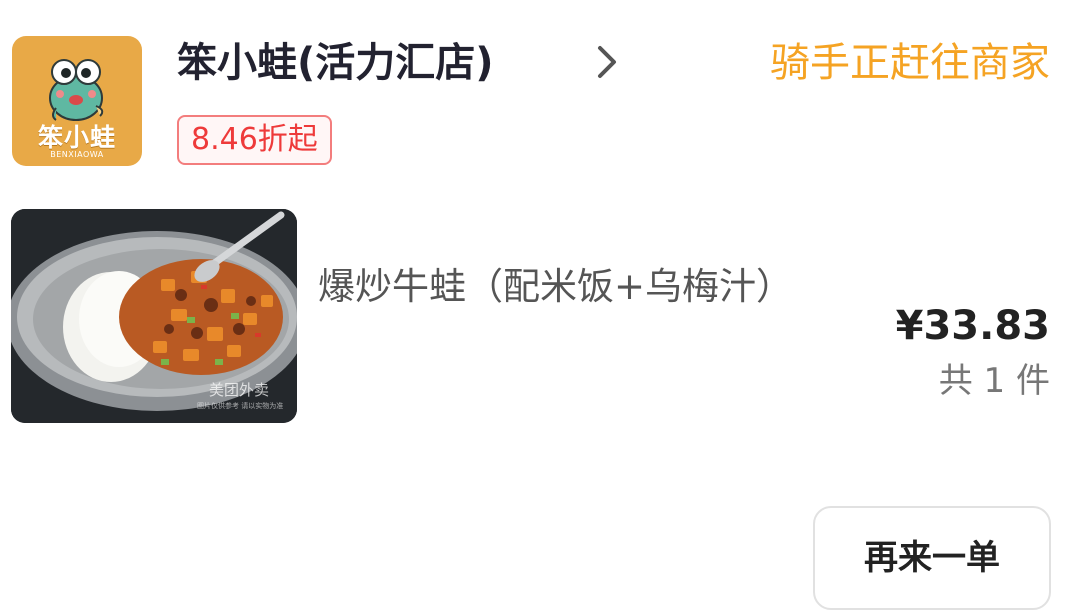  Describe the element at coordinates (608, 62) in the screenshot. I see `chevron-right-icon` at that location.